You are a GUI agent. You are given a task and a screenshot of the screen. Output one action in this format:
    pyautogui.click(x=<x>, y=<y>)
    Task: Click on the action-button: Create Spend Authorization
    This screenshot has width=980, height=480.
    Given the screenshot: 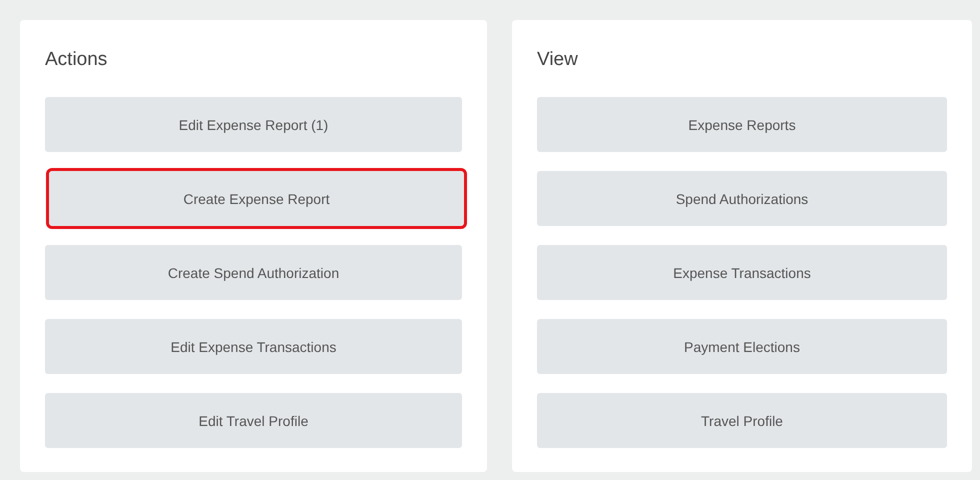 What is the action you would take?
    pyautogui.click(x=253, y=272)
    